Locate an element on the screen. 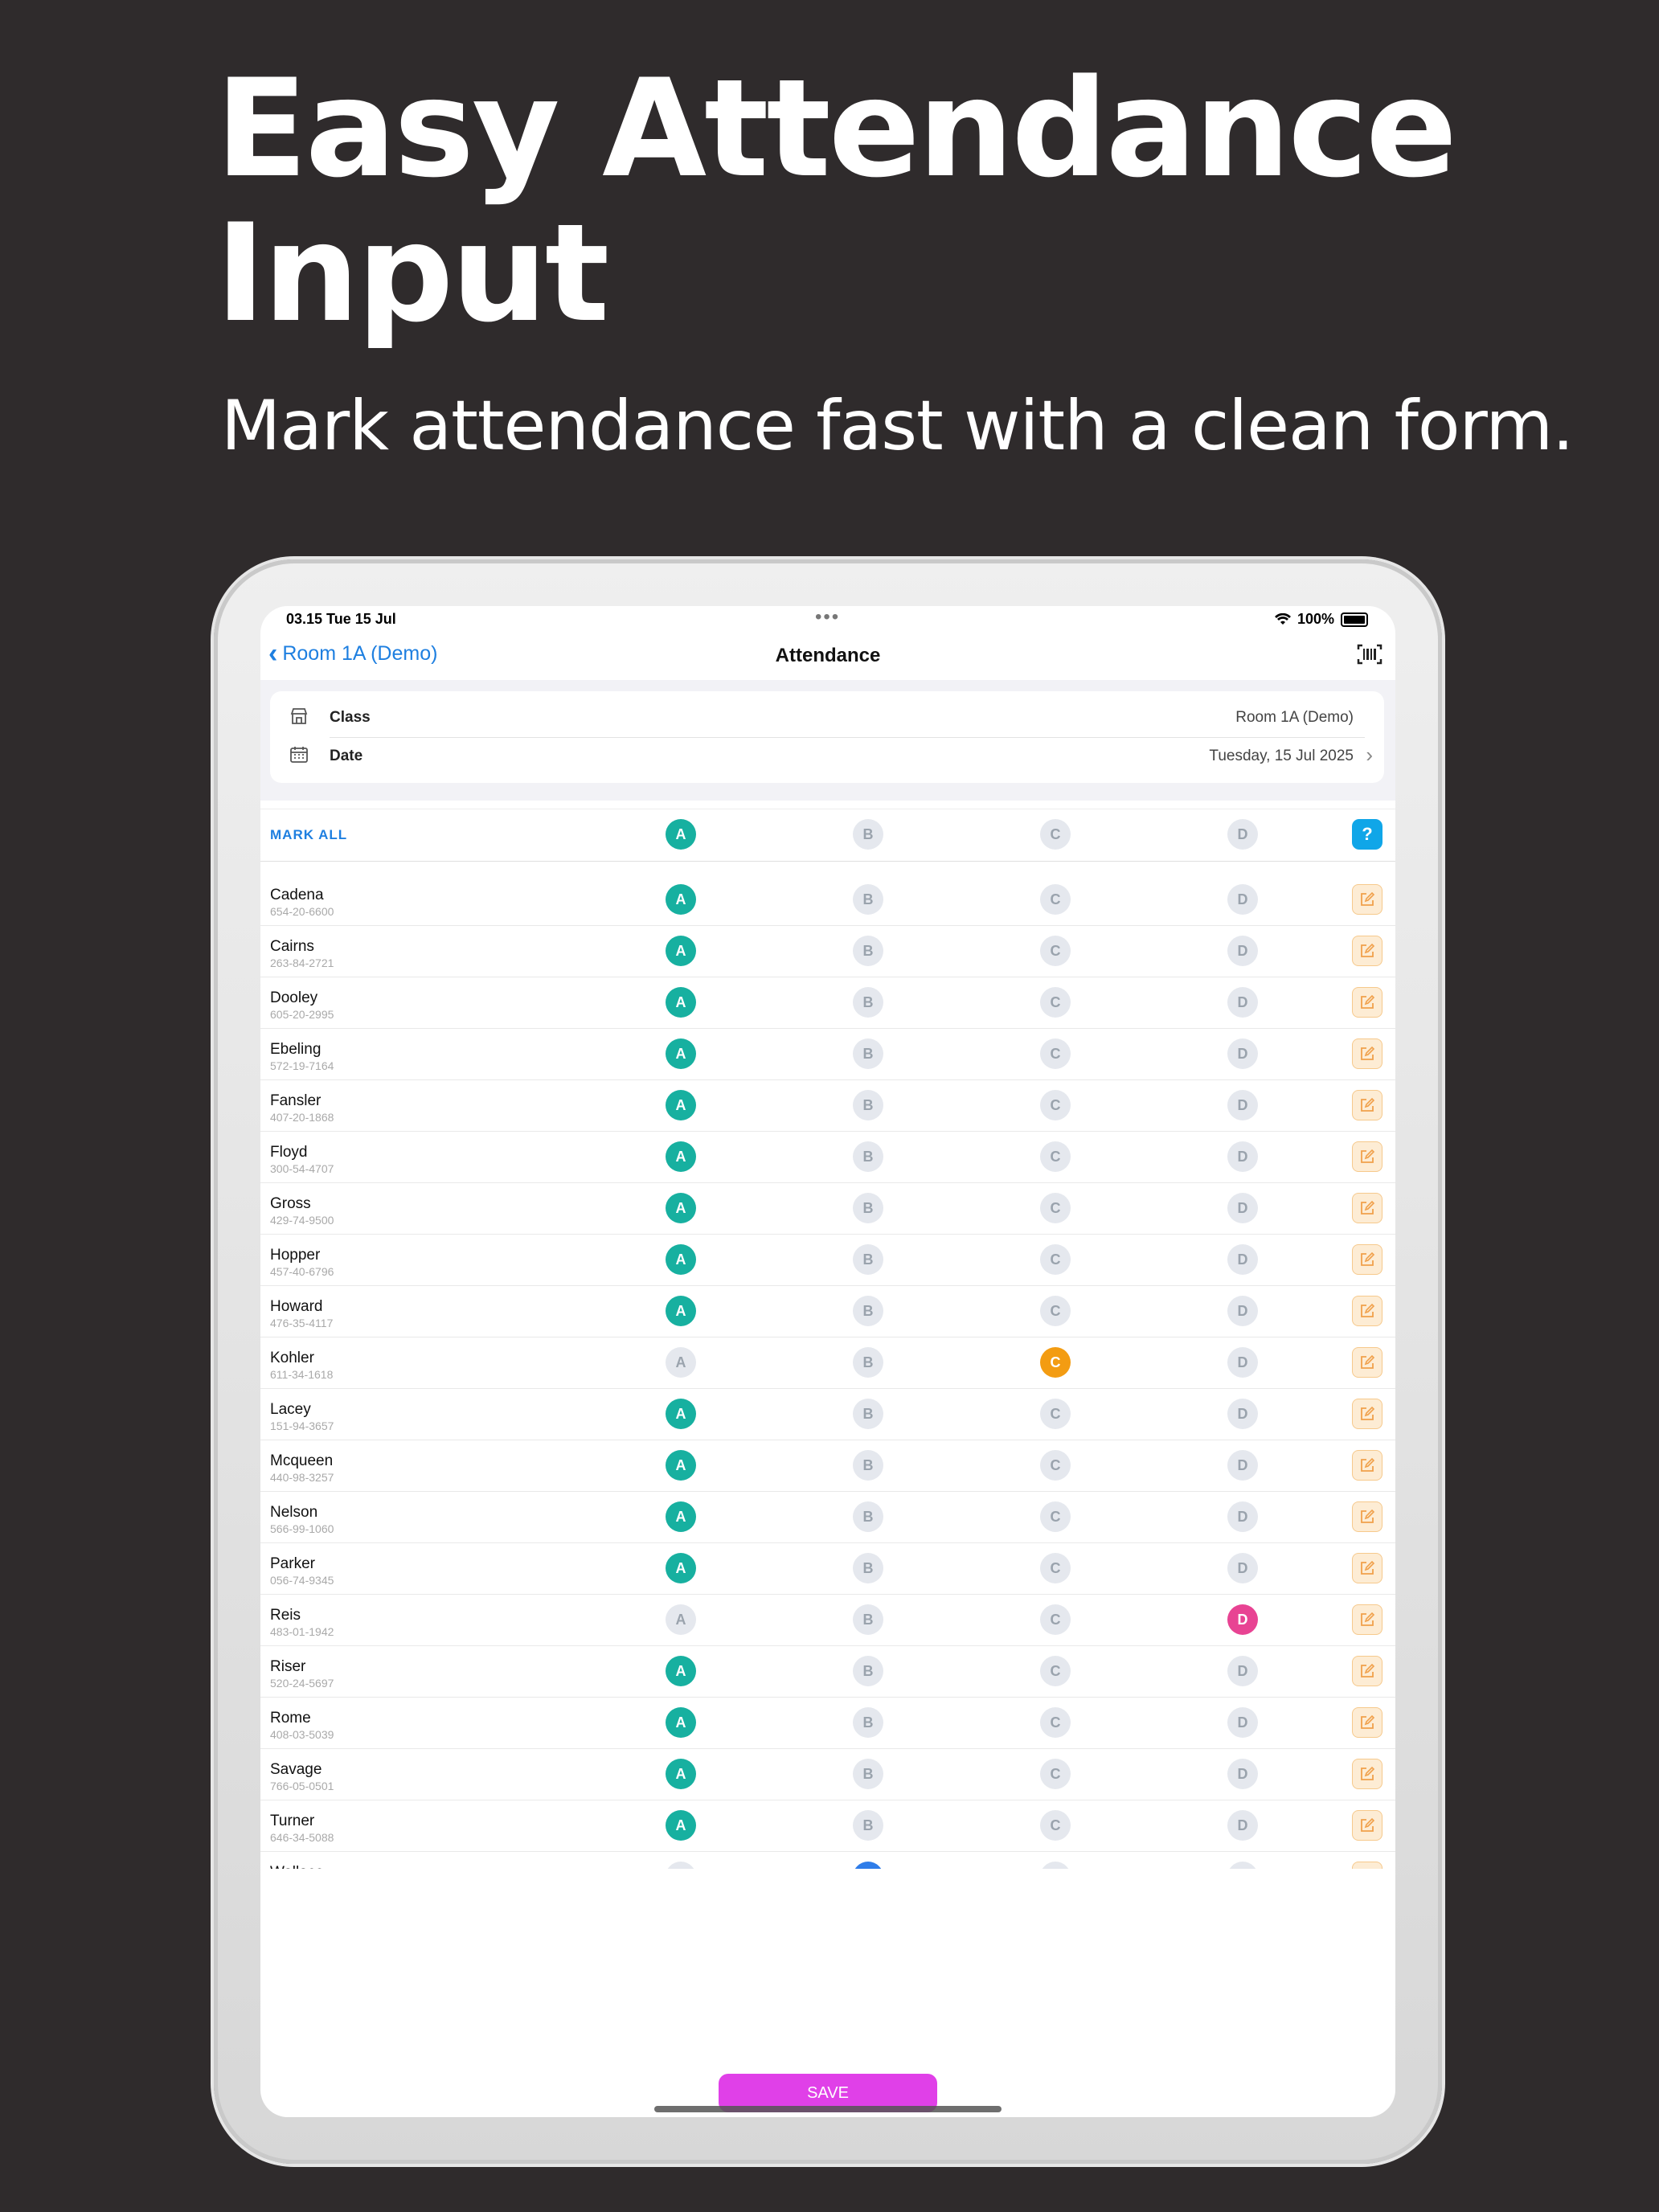 The image size is (1659, 2212). mark-all-c-button: C is located at coordinates (1055, 834).